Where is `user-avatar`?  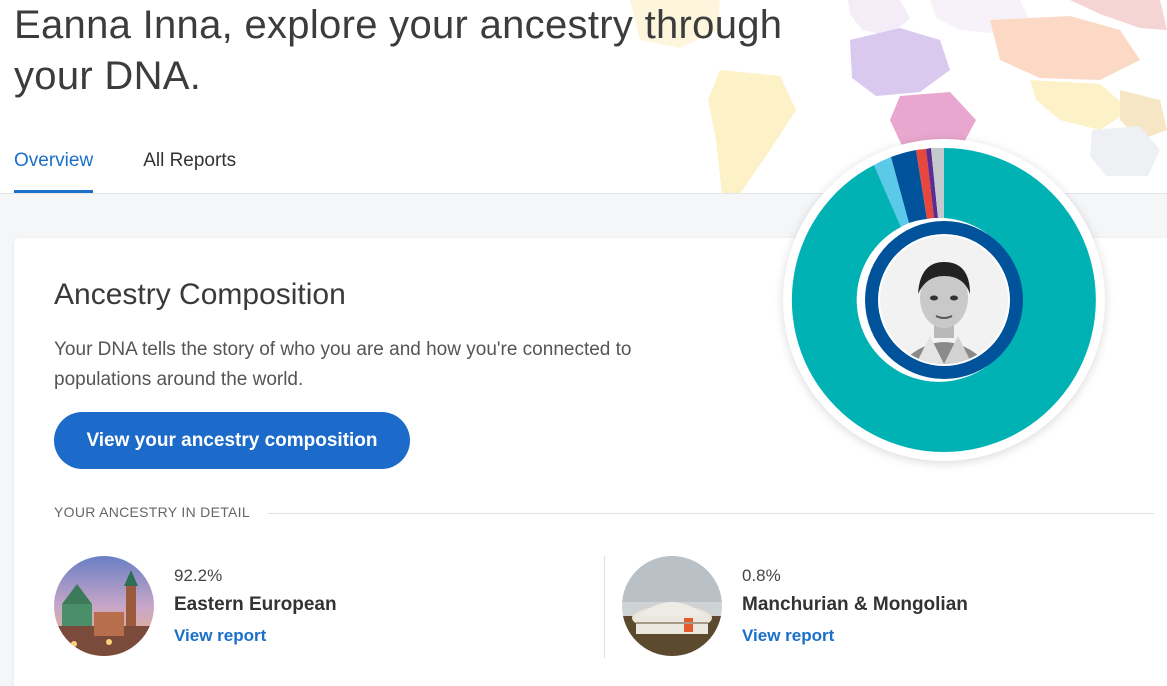
user-avatar is located at coordinates (944, 300).